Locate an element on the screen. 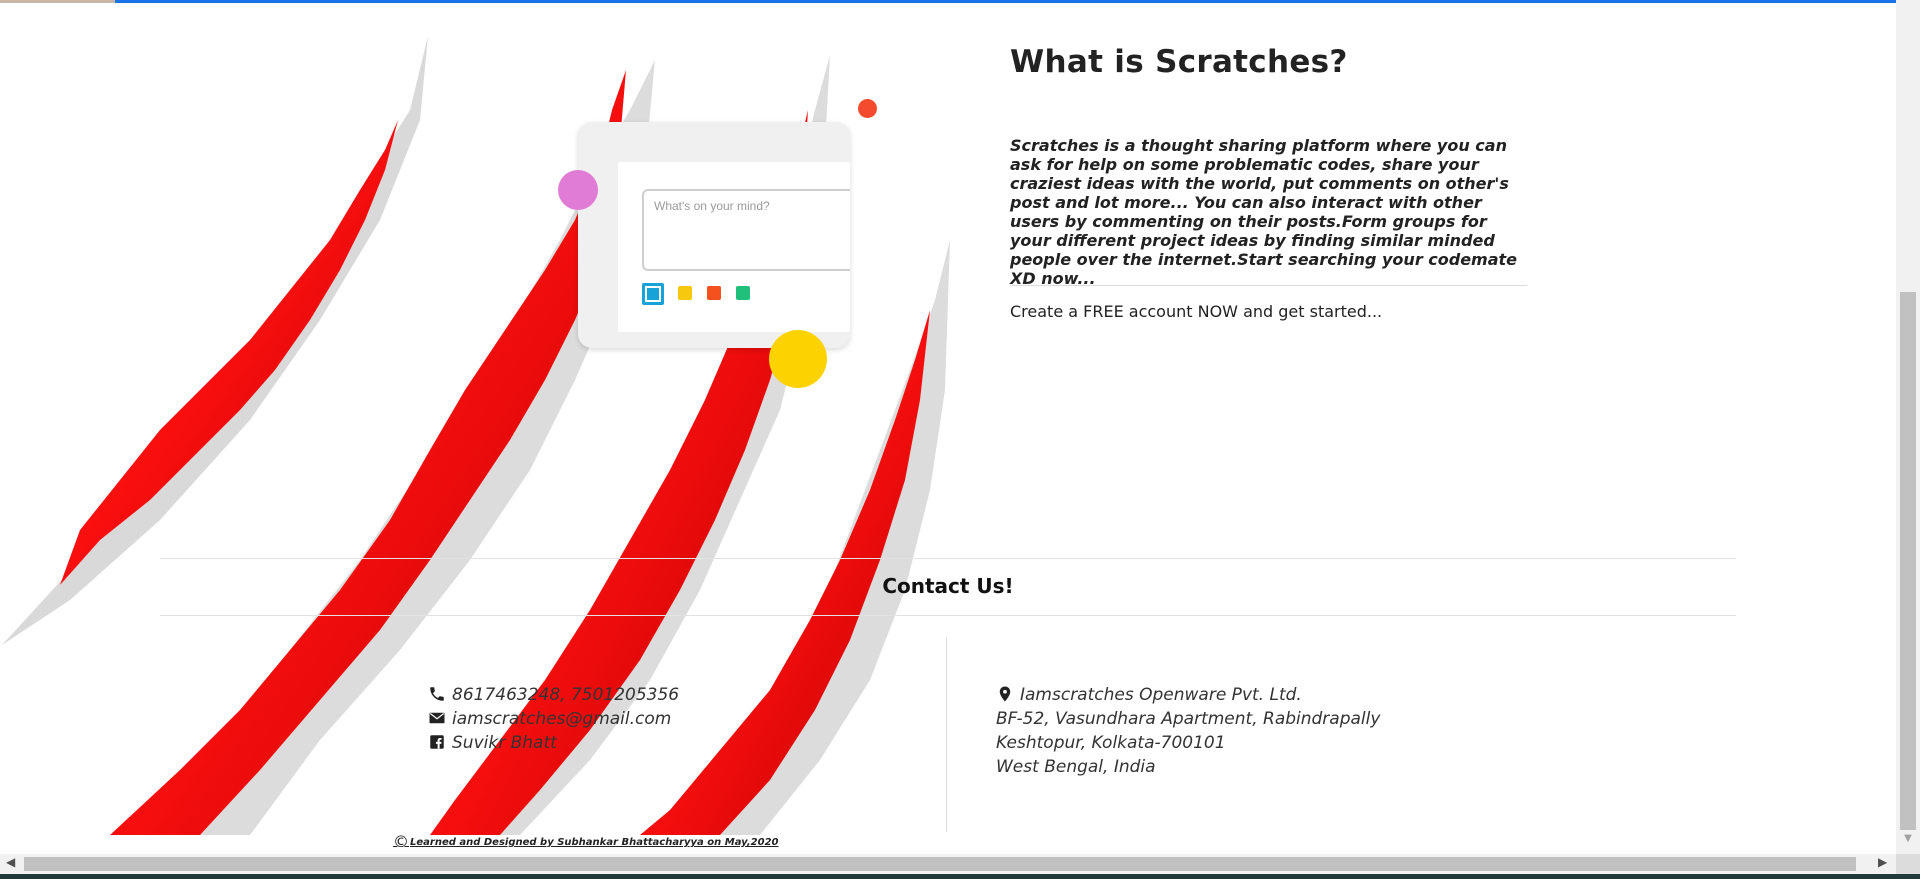  pink-dot is located at coordinates (578, 190).